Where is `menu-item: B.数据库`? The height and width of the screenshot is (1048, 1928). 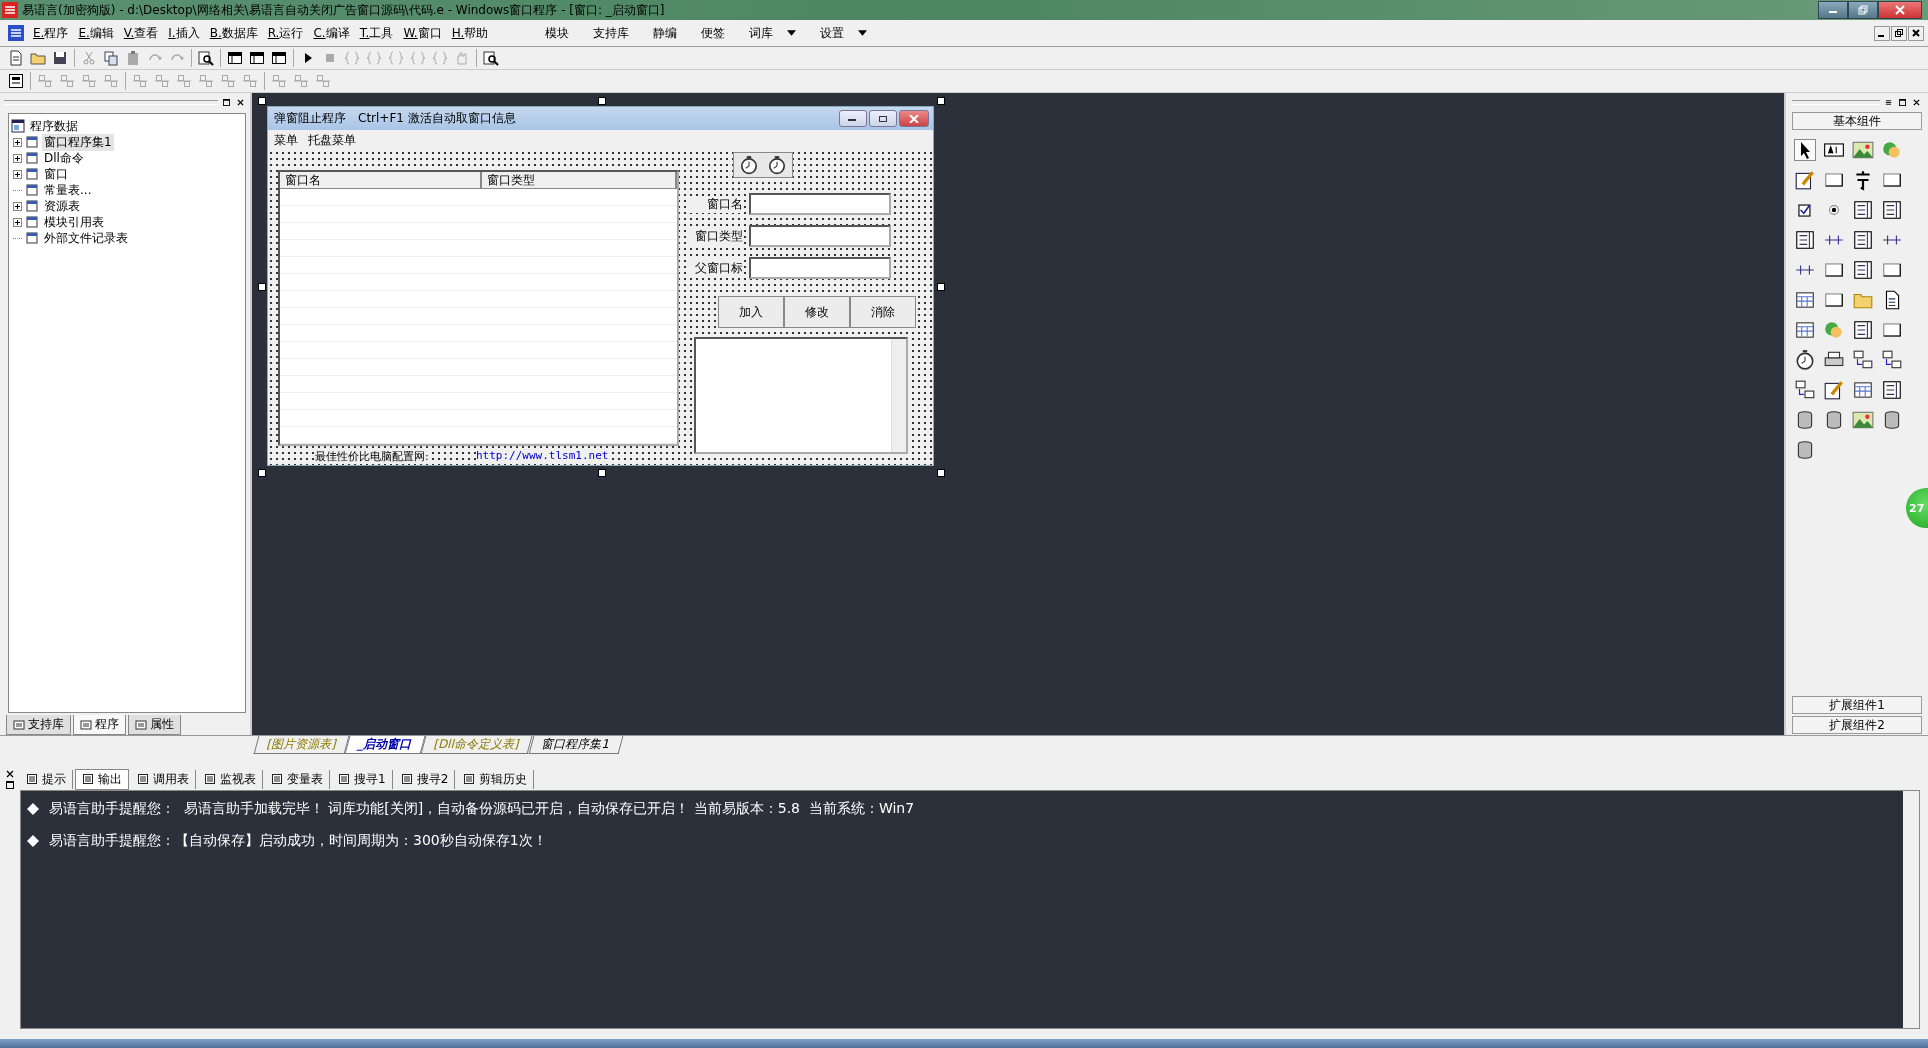
menu-item: B.数据库 is located at coordinates (233, 33).